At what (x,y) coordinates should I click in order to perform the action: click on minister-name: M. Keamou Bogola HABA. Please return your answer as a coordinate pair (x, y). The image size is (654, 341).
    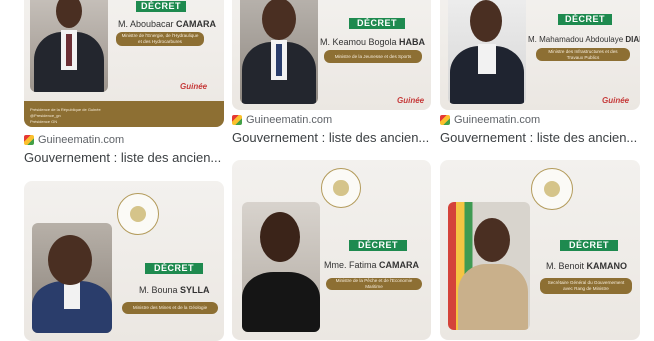
    Looking at the image, I should click on (373, 42).